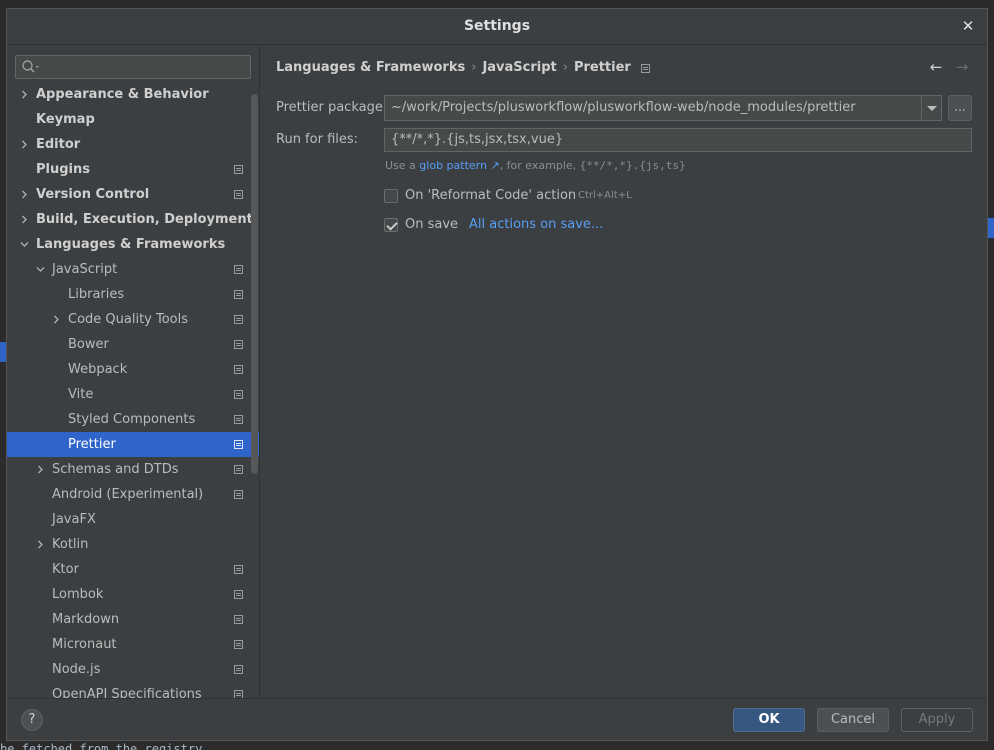 The width and height of the screenshot is (994, 750). I want to click on sidebar-item-android-experimental: Android (Experimental), so click(133, 494).